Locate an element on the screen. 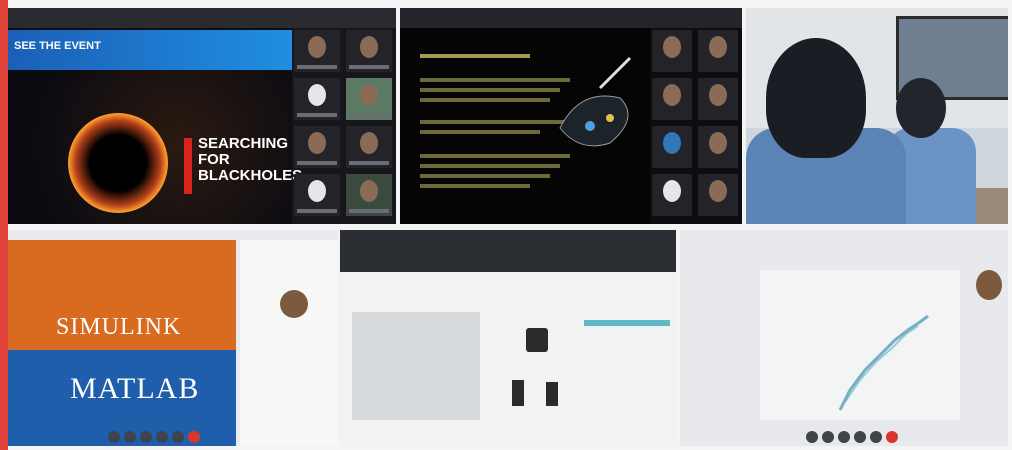 The image size is (1012, 450). simulink-title: SIMULINK is located at coordinates (119, 327).